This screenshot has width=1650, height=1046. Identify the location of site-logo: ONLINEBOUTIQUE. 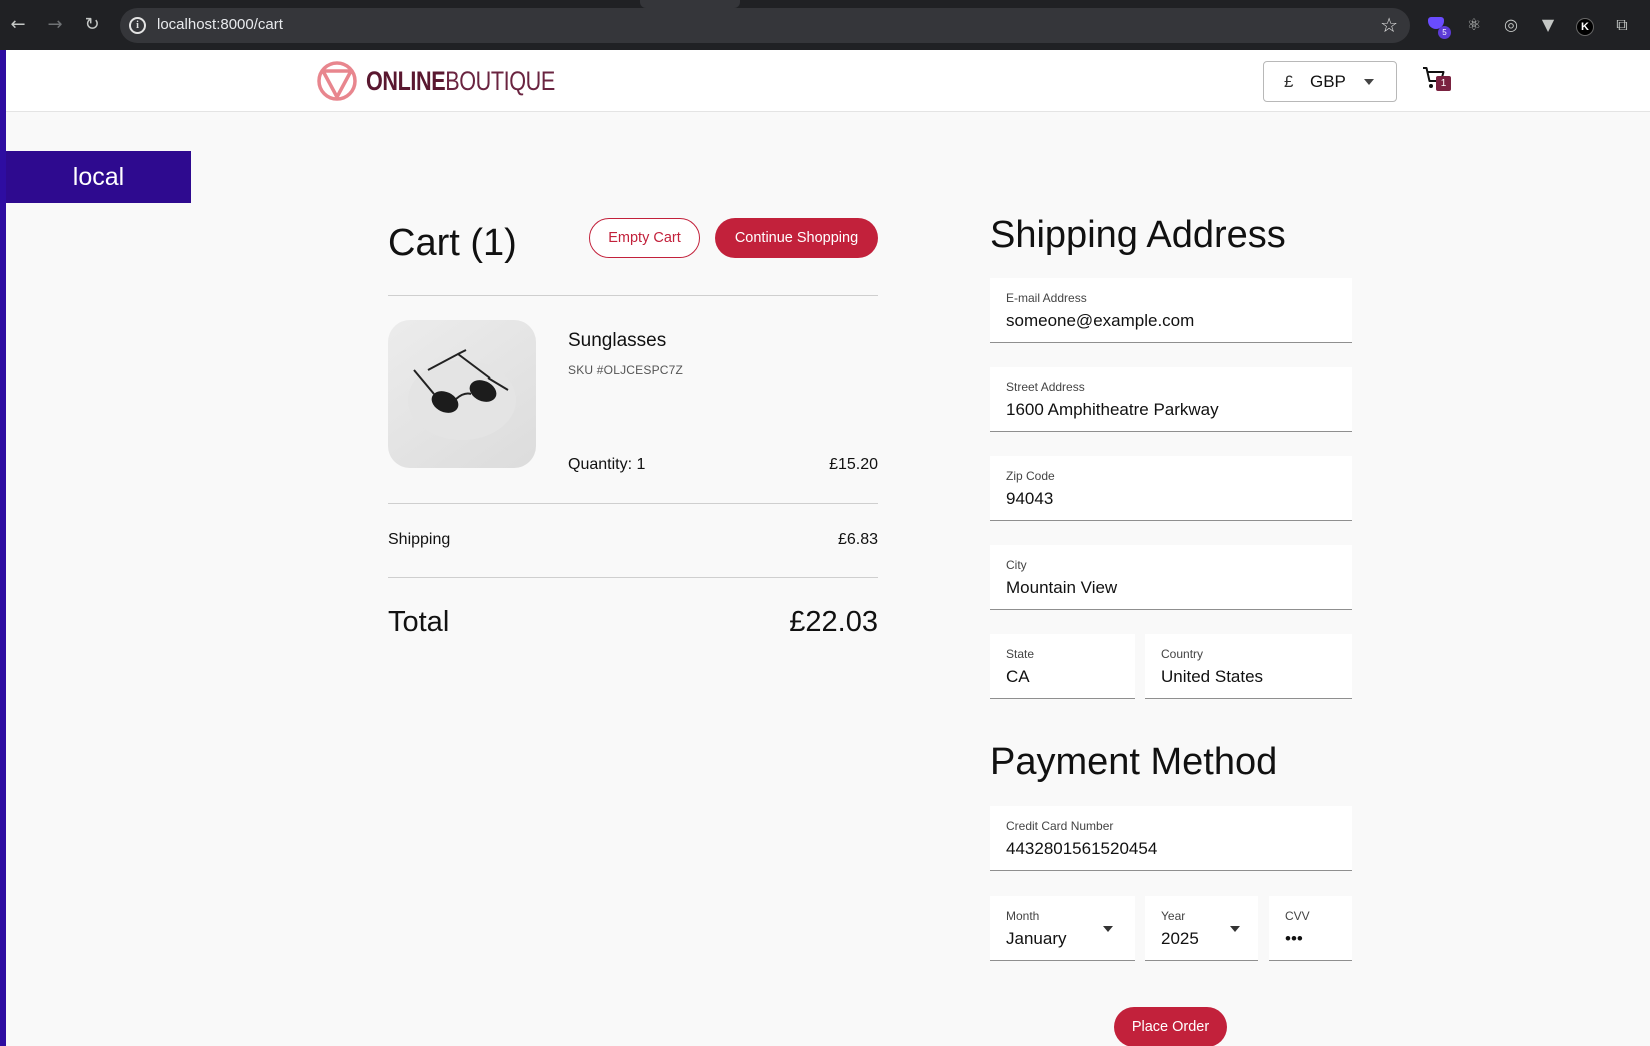
(459, 81).